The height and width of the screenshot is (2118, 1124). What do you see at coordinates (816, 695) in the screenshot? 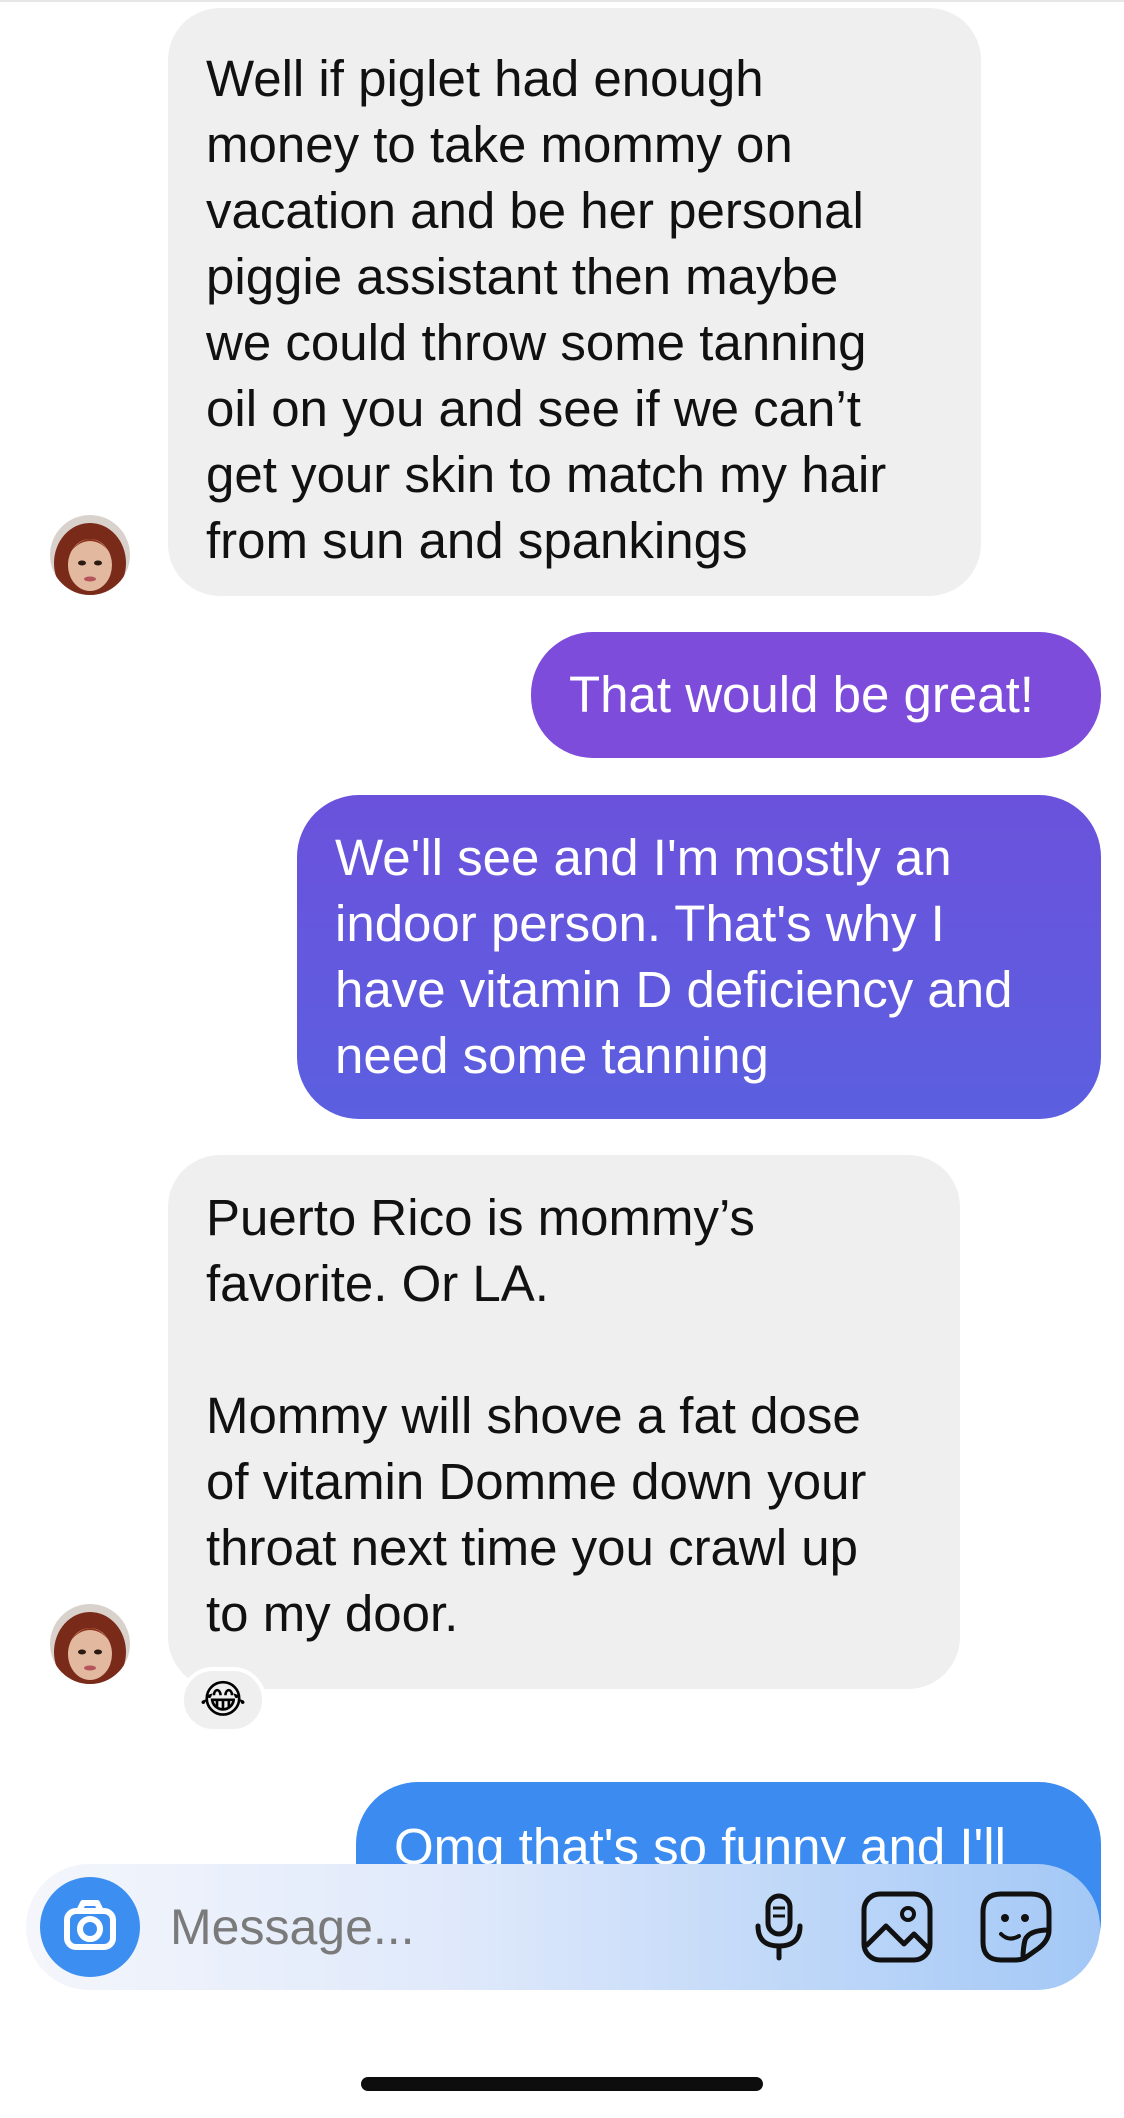
I see `message-bubble-sent: That would be great!` at bounding box center [816, 695].